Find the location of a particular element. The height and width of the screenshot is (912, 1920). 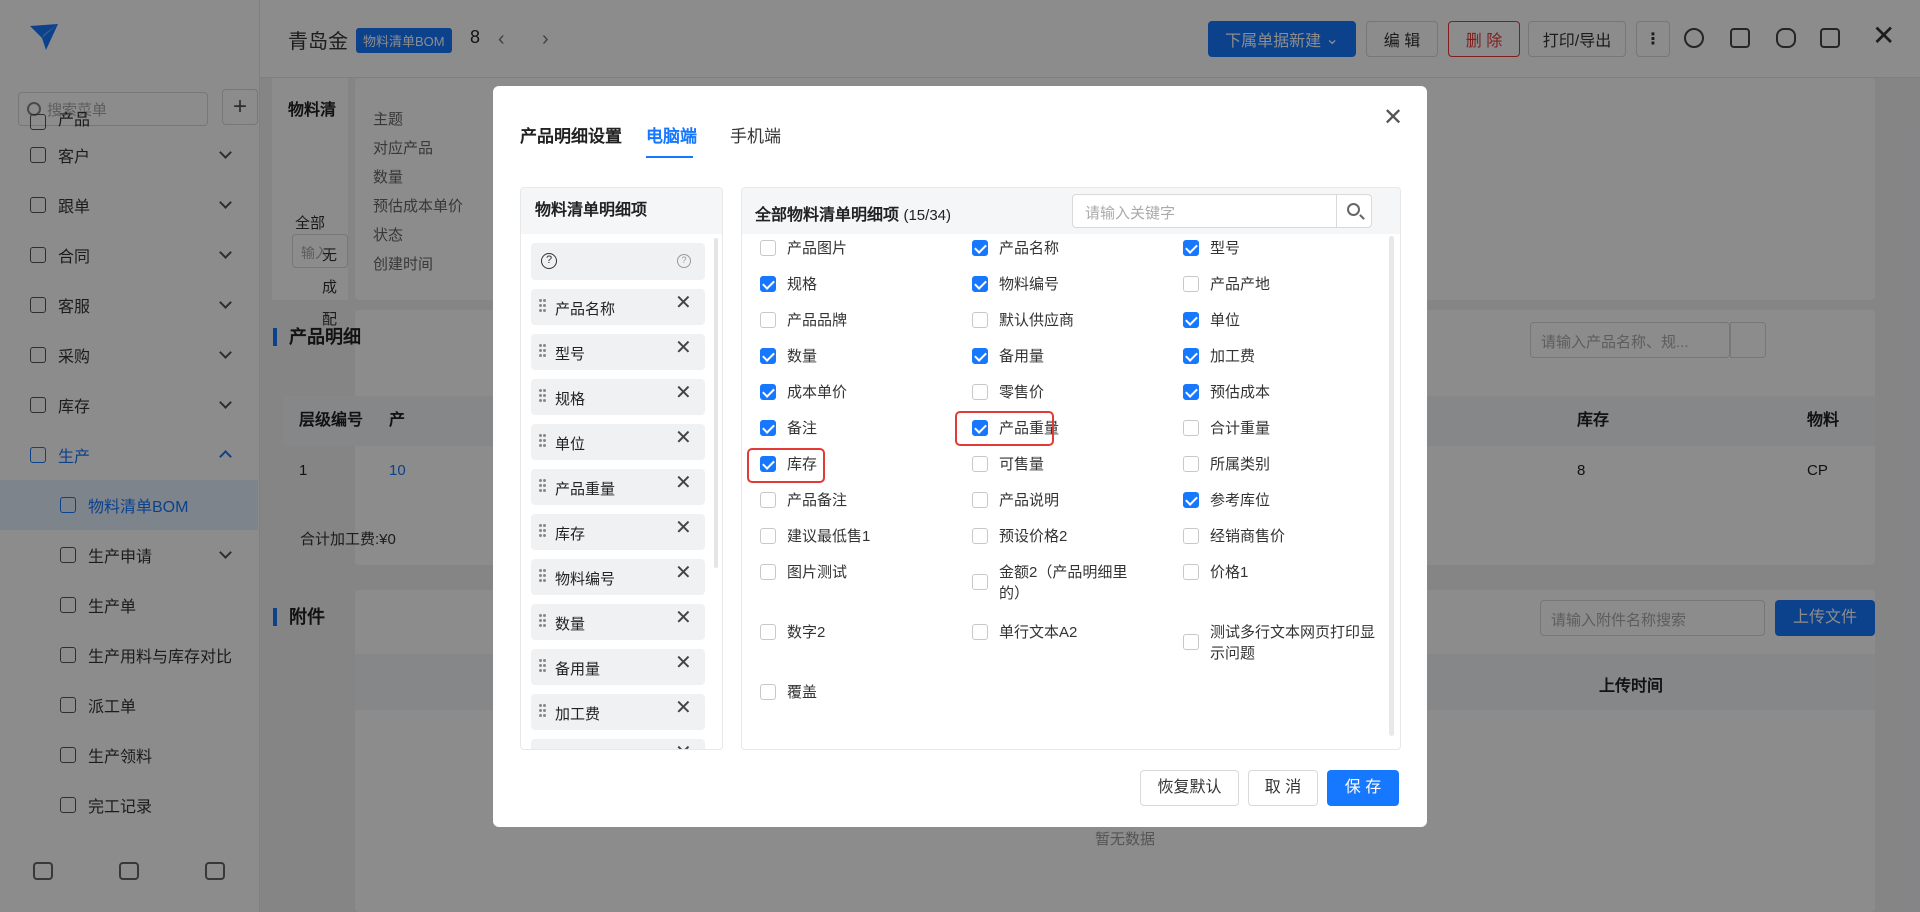

close-icon: ✕ is located at coordinates (1393, 118).